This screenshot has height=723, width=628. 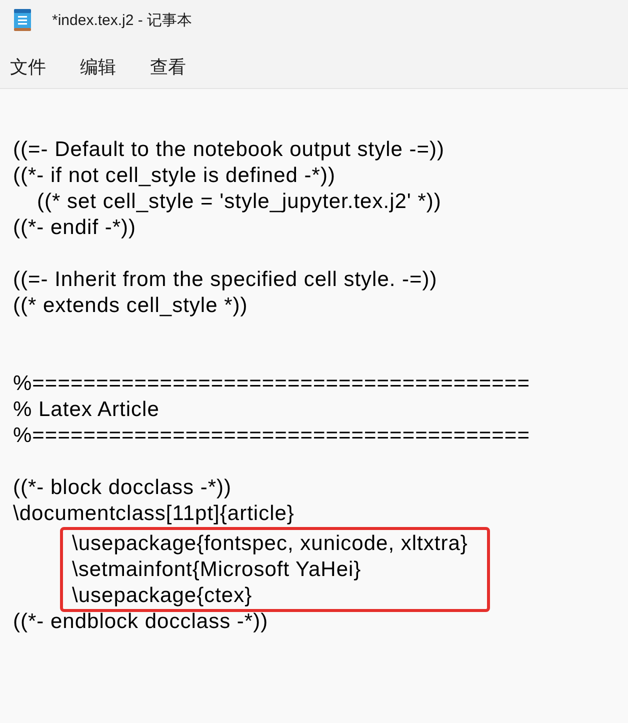 What do you see at coordinates (162, 596) in the screenshot?
I see `code-line: \usepackage{ctex}` at bounding box center [162, 596].